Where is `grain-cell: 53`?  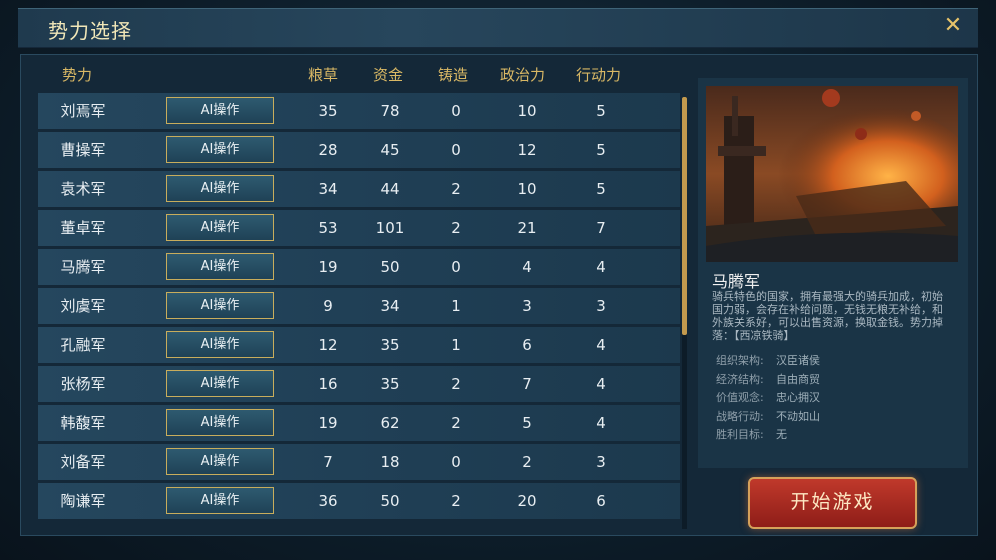
grain-cell: 53 is located at coordinates (328, 228).